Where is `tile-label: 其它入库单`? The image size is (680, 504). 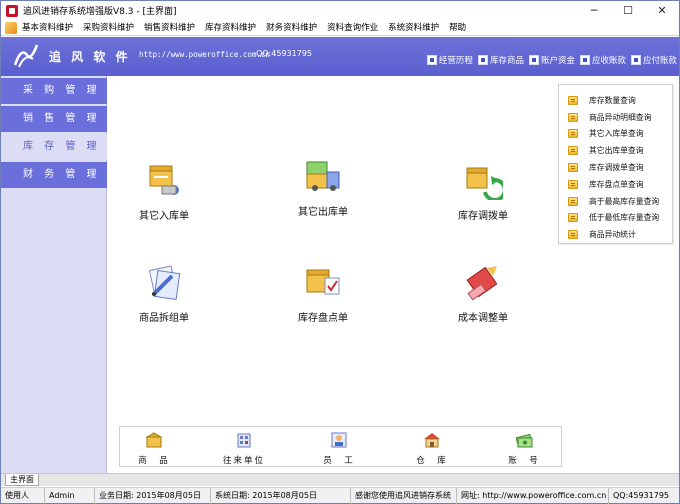 tile-label: 其它入库单 is located at coordinates (164, 216).